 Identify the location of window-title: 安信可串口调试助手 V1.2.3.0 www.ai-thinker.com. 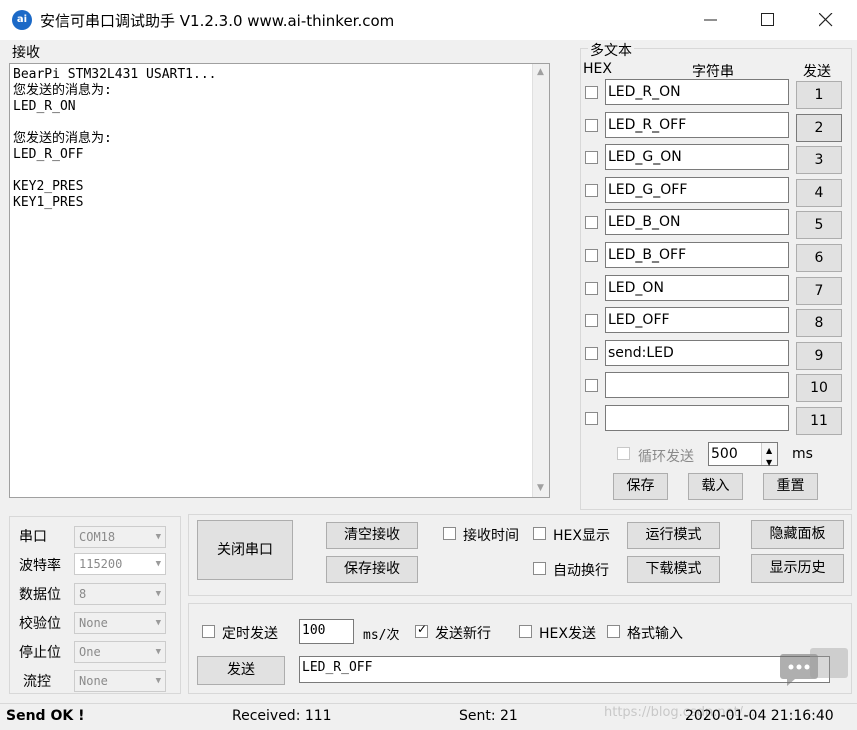
(217, 21).